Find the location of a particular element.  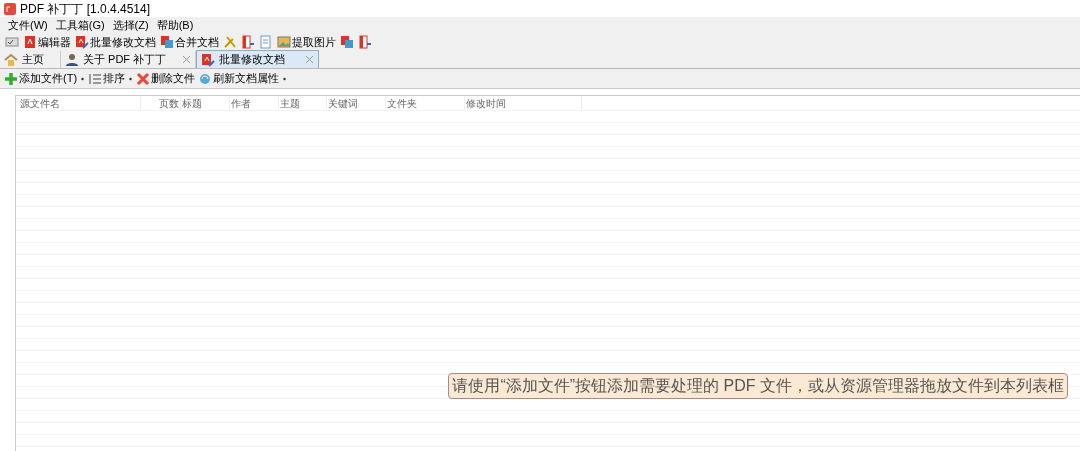

column-header: 作者 is located at coordinates (254, 103).